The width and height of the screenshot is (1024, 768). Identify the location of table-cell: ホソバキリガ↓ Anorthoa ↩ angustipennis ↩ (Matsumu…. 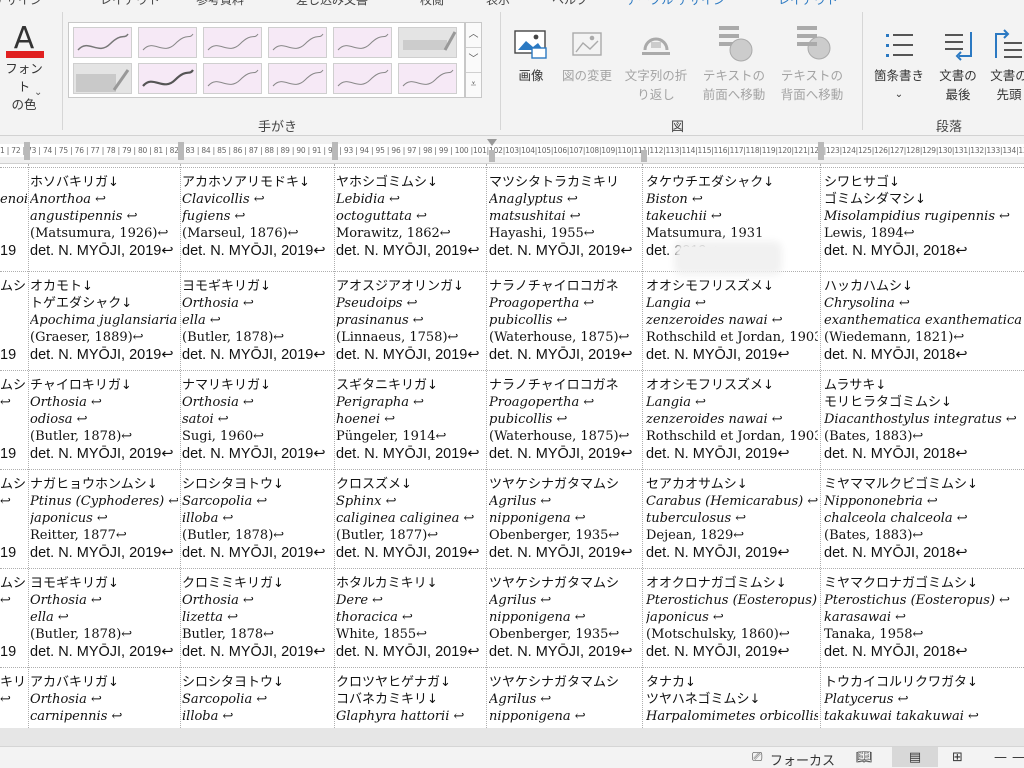
(104, 222).